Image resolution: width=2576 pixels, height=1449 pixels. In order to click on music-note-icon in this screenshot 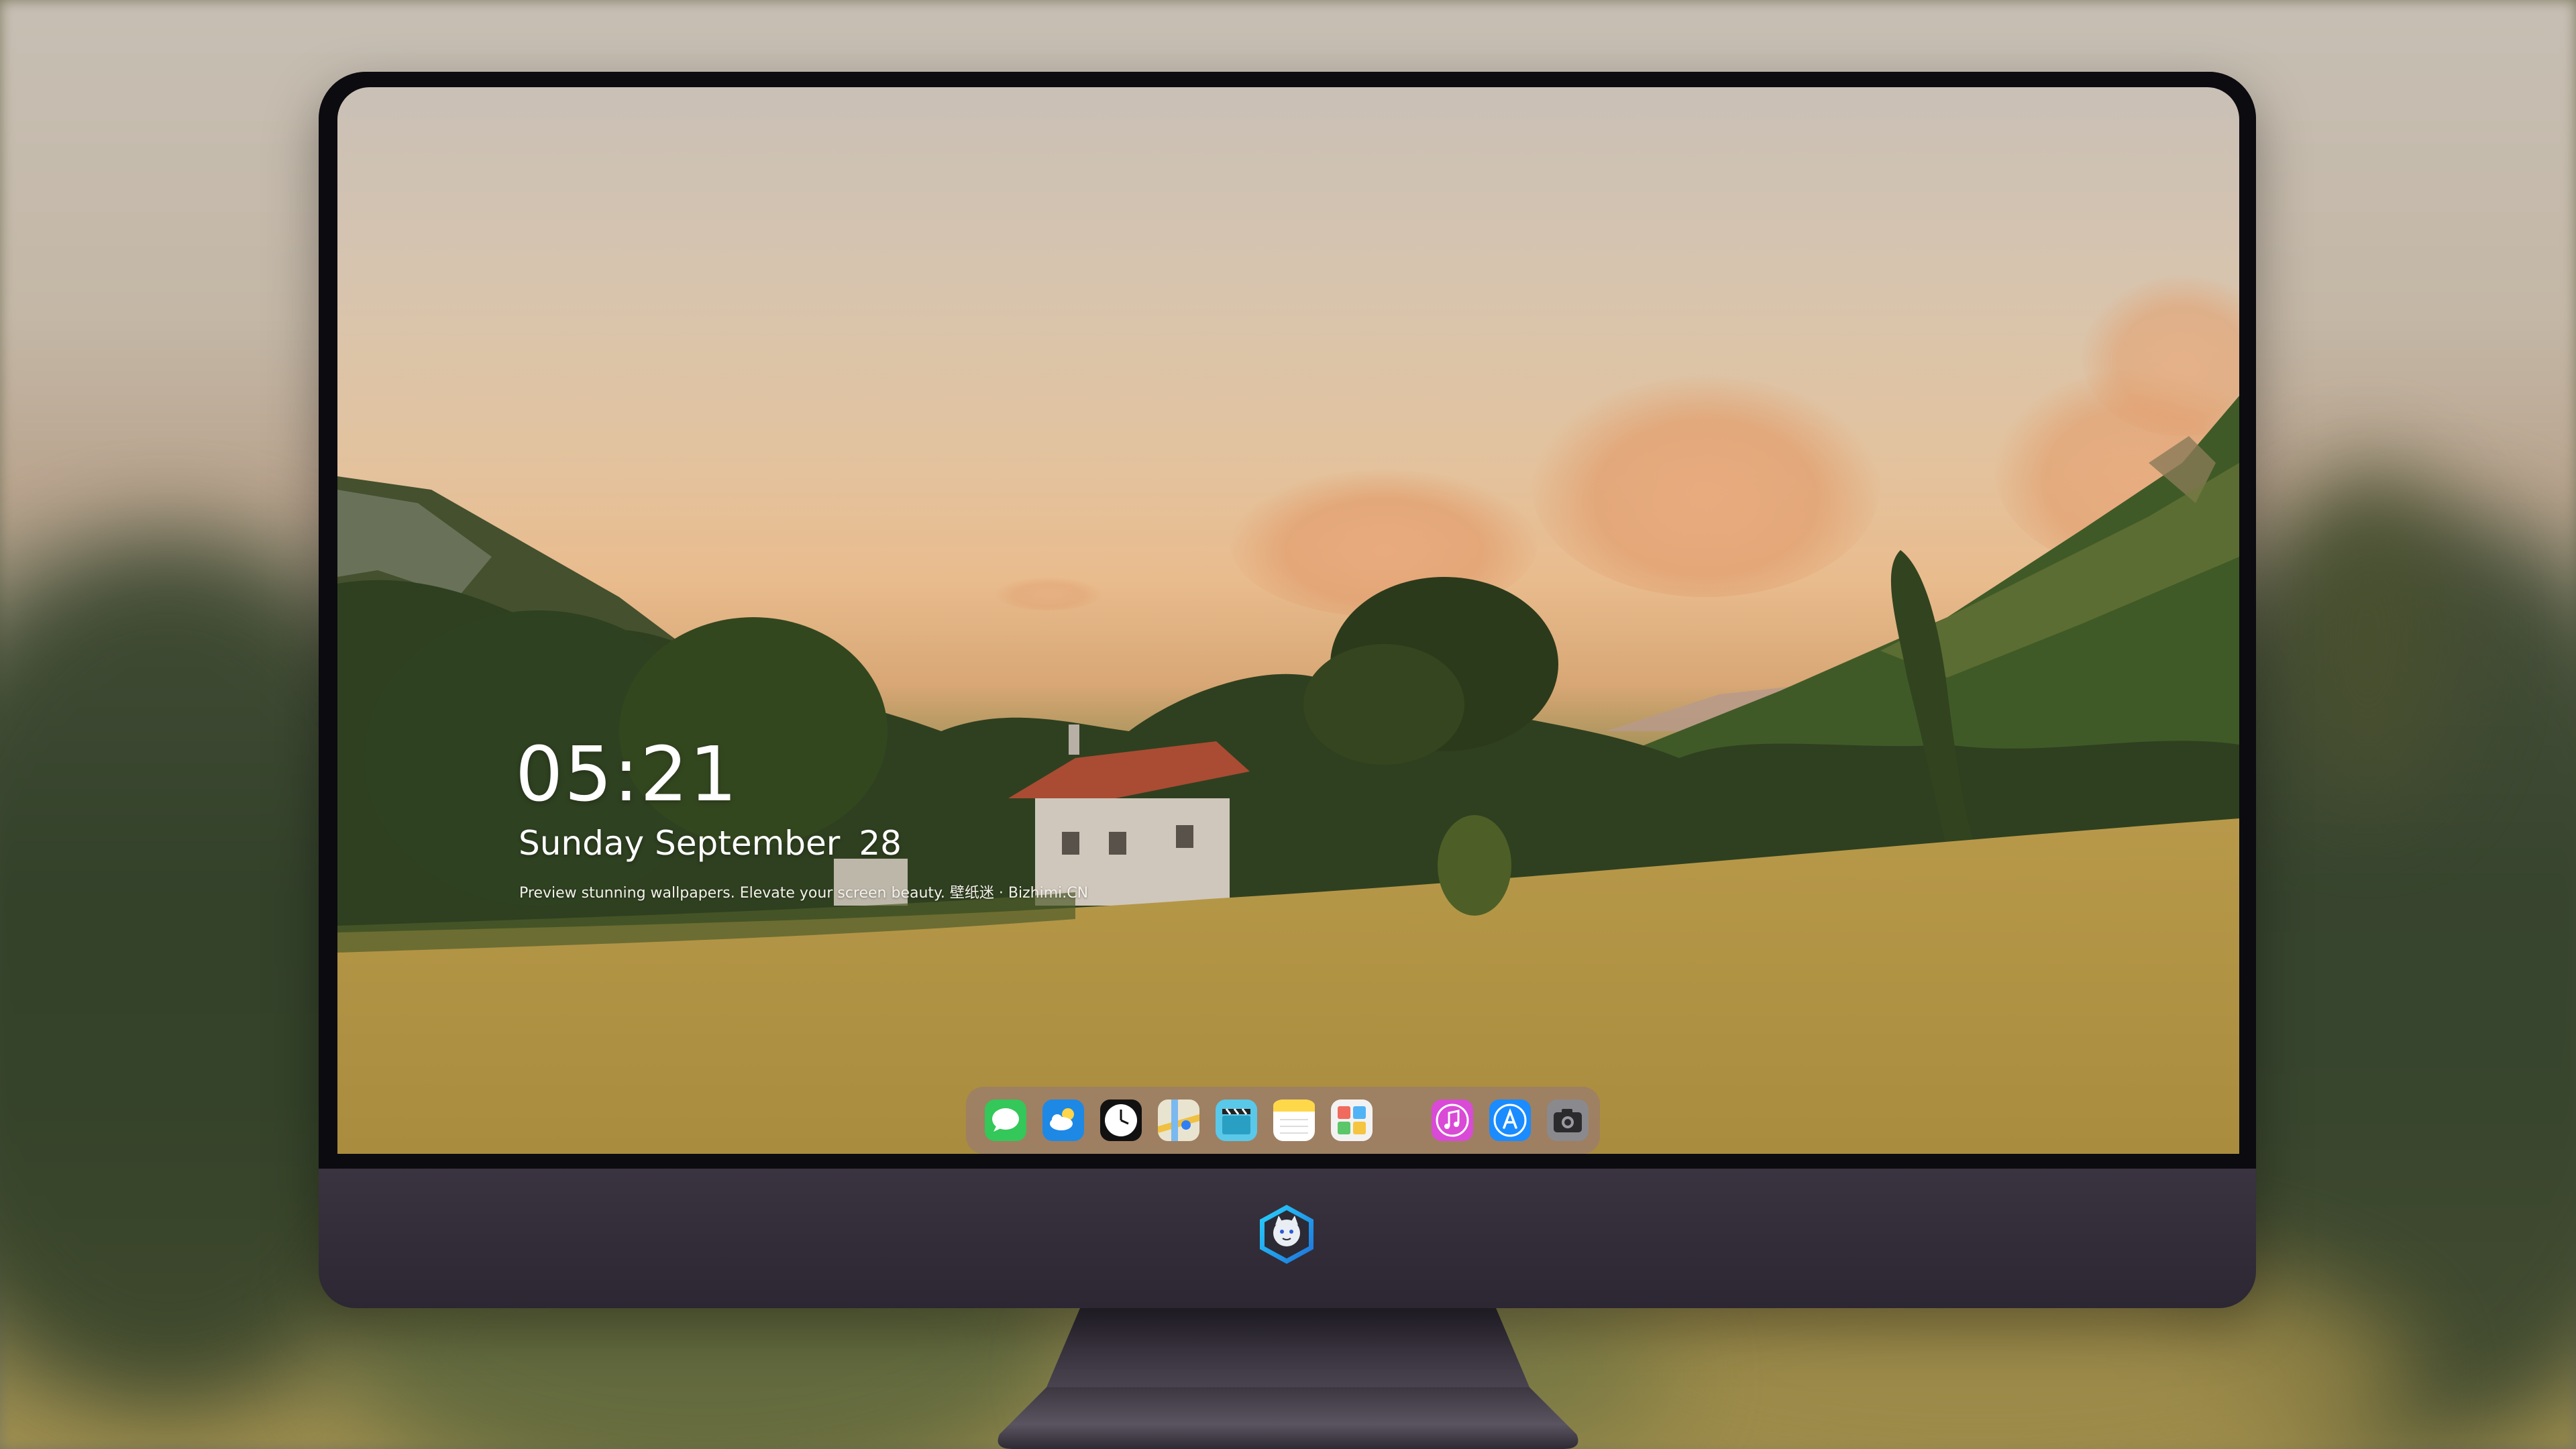, I will do `click(1452, 1120)`.